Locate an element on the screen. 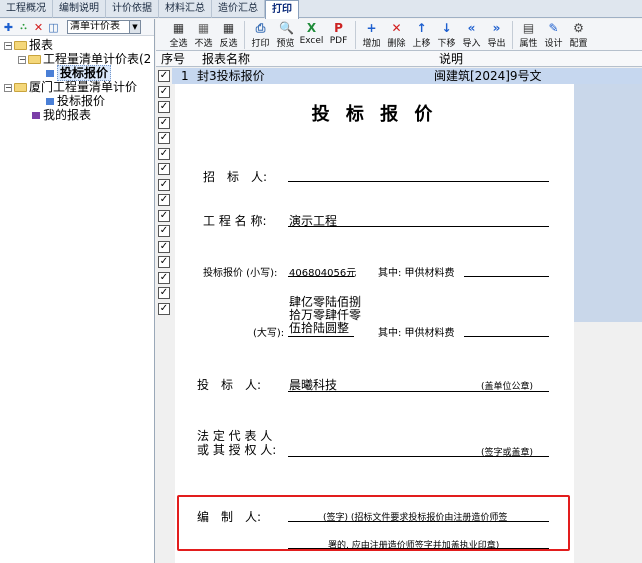 The image size is (642, 563). add-button: + 增加 is located at coordinates (371, 35).